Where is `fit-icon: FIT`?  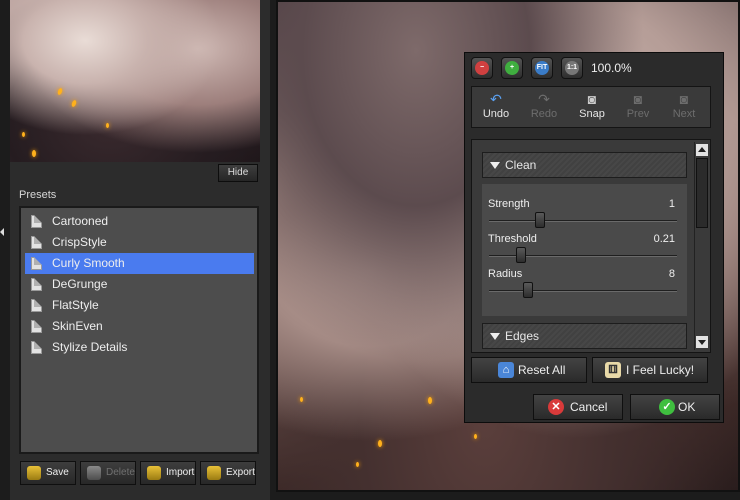
fit-icon: FIT is located at coordinates (542, 68).